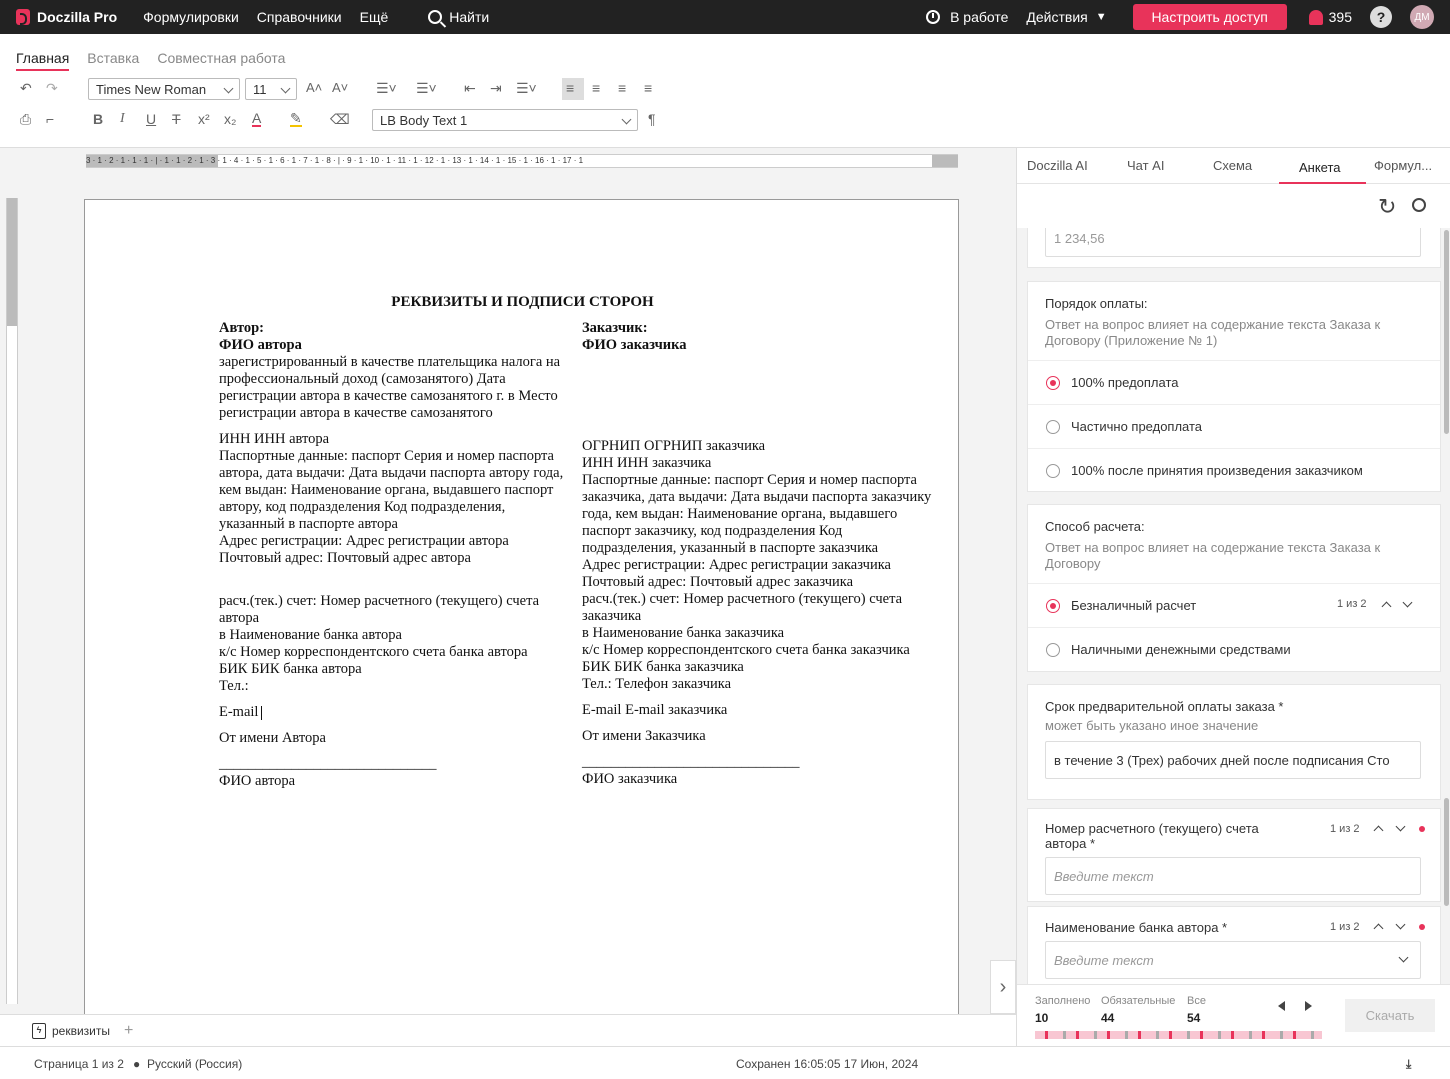 The width and height of the screenshot is (1450, 1079). I want to click on author-address-field: Адрес регистрации автора, so click(427, 541).